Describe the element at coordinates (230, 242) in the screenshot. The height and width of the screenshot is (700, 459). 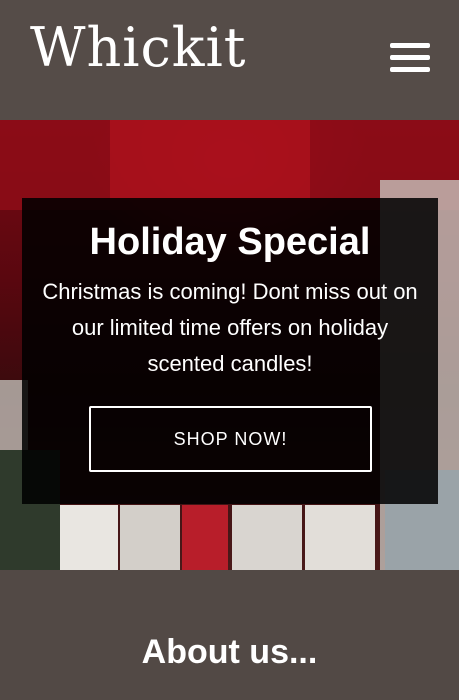
I see `promo-title: Holiday Special` at that location.